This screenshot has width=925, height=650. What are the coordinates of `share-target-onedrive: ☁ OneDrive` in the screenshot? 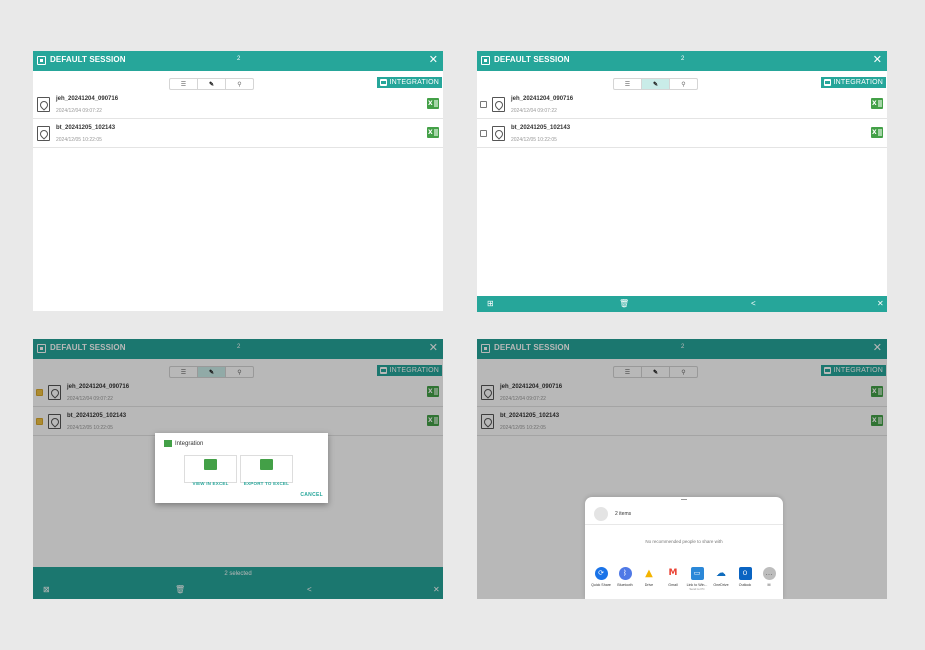 It's located at (721, 577).